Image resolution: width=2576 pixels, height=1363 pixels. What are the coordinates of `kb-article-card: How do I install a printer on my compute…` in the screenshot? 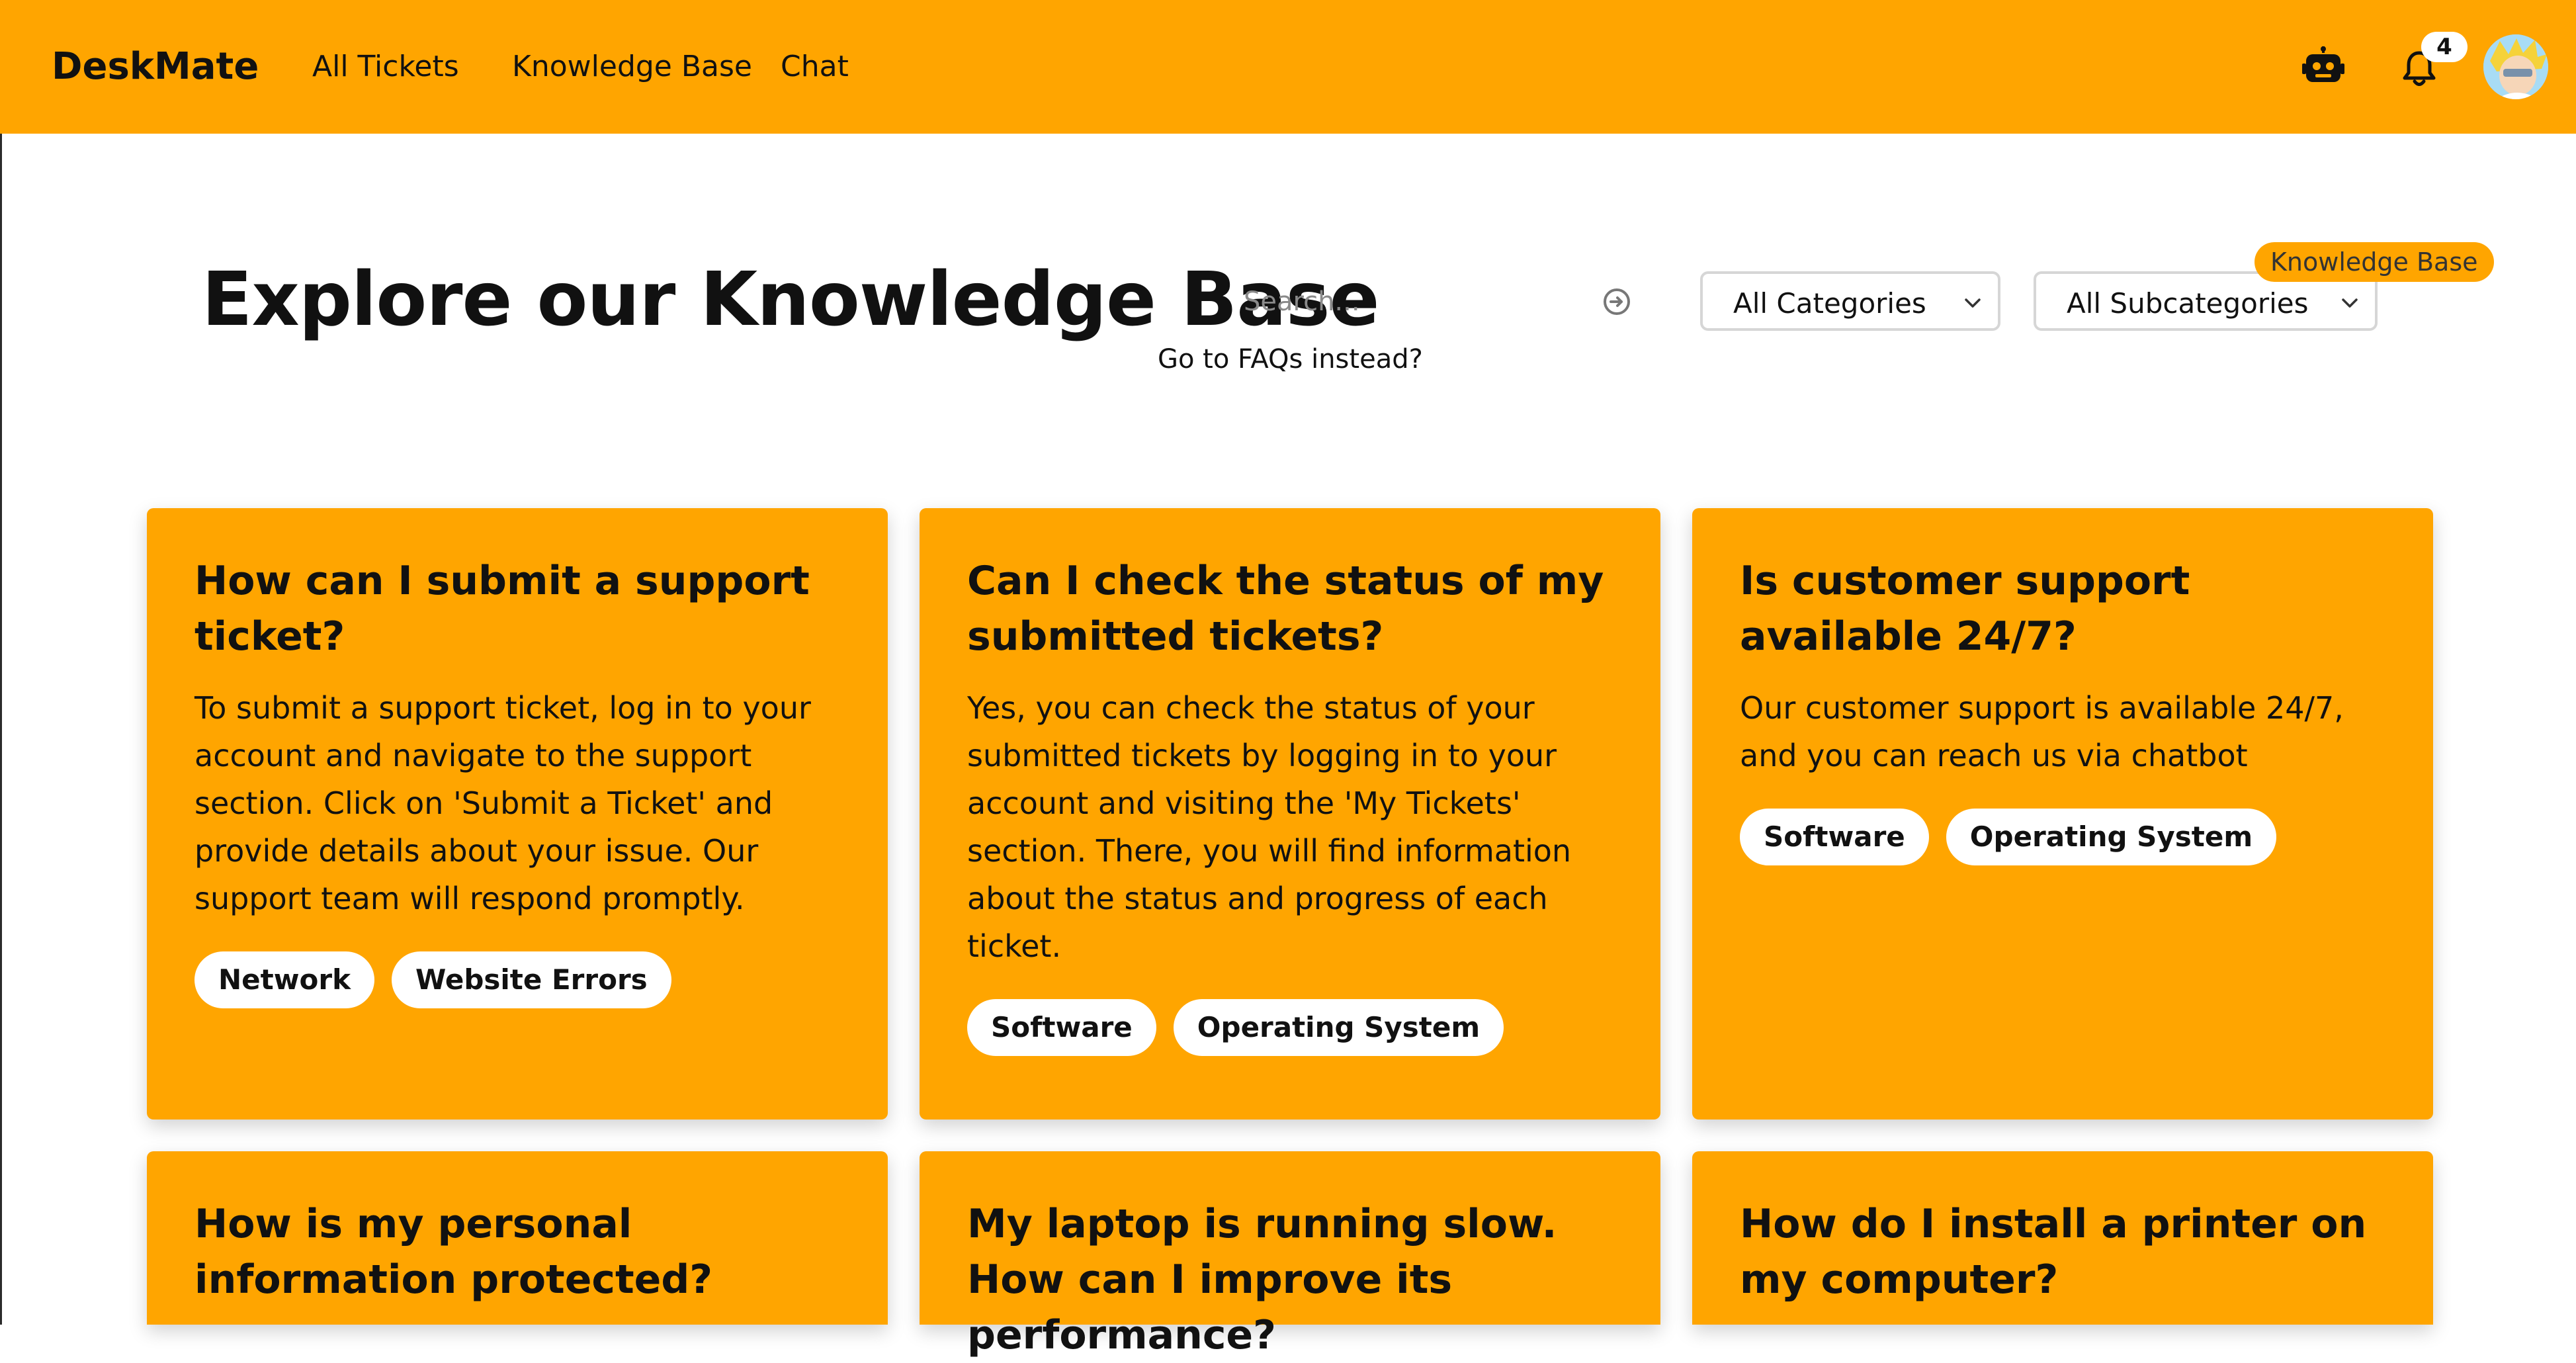 It's located at (2062, 1238).